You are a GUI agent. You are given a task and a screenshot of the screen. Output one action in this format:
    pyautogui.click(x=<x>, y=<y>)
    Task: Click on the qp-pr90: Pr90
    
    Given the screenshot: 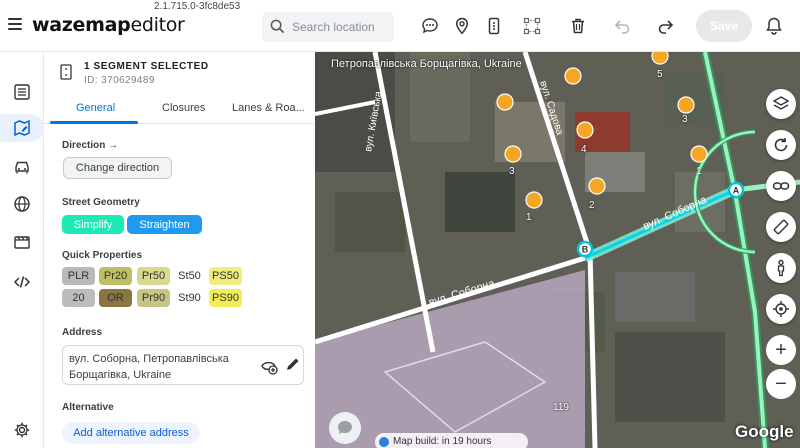 What is the action you would take?
    pyautogui.click(x=153, y=298)
    